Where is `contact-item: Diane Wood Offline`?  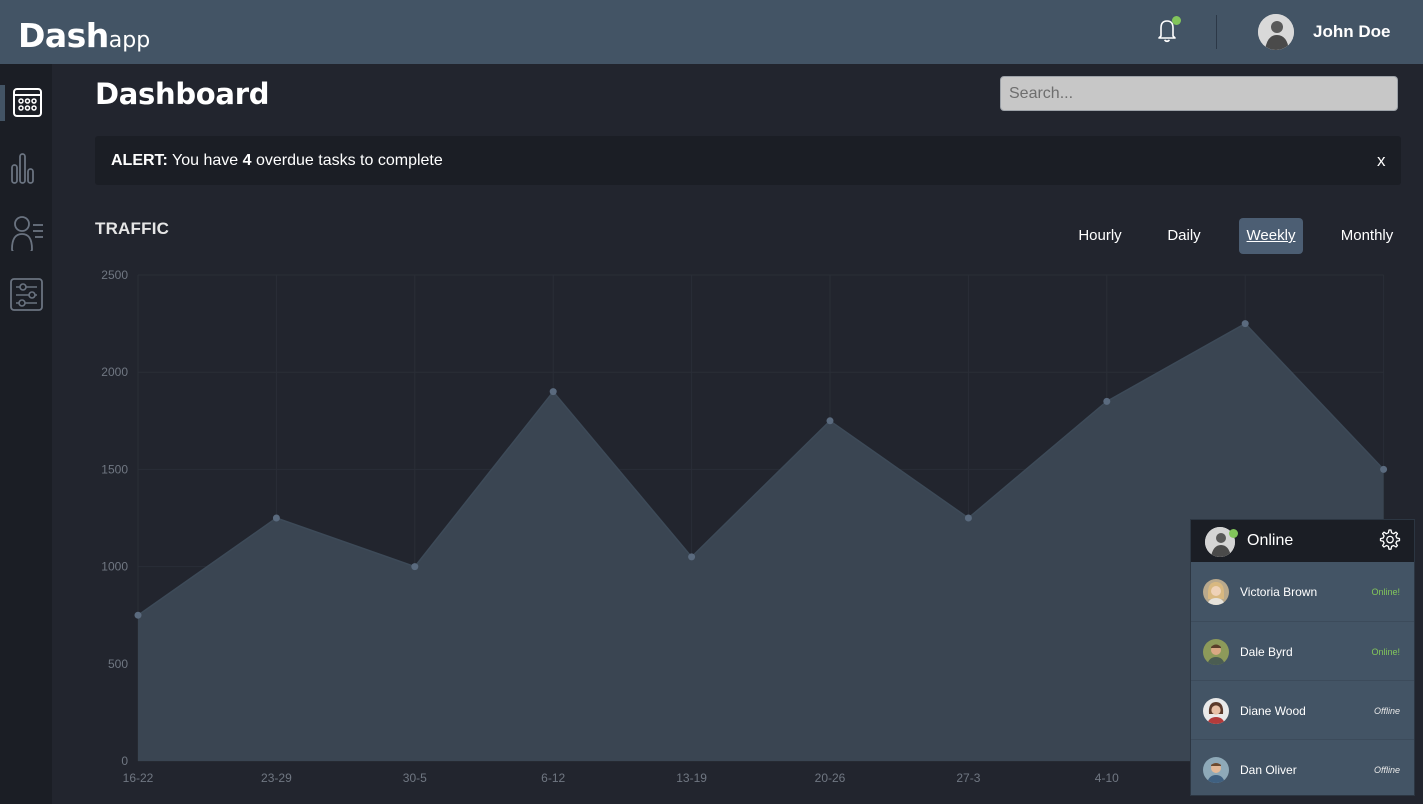
contact-item: Diane Wood Offline is located at coordinates (1302, 709).